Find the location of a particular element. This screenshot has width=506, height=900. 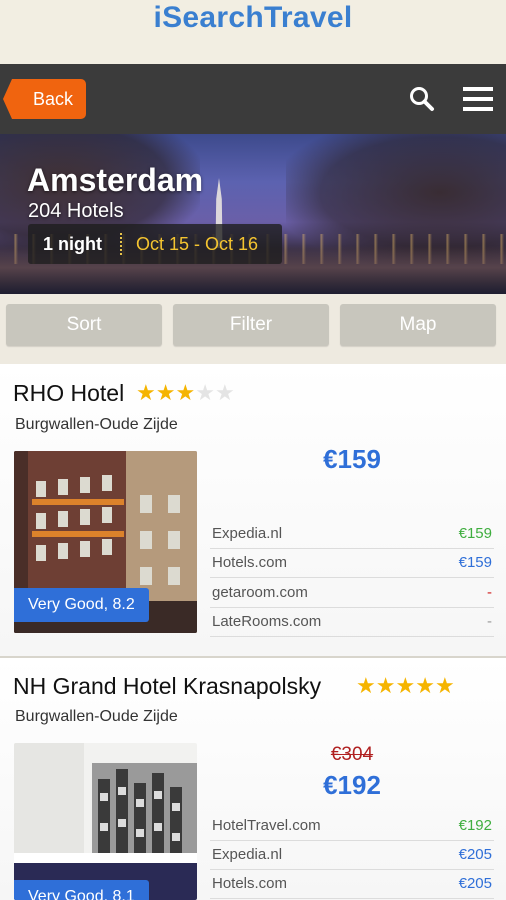

city-name: Amsterdam is located at coordinates (115, 180).